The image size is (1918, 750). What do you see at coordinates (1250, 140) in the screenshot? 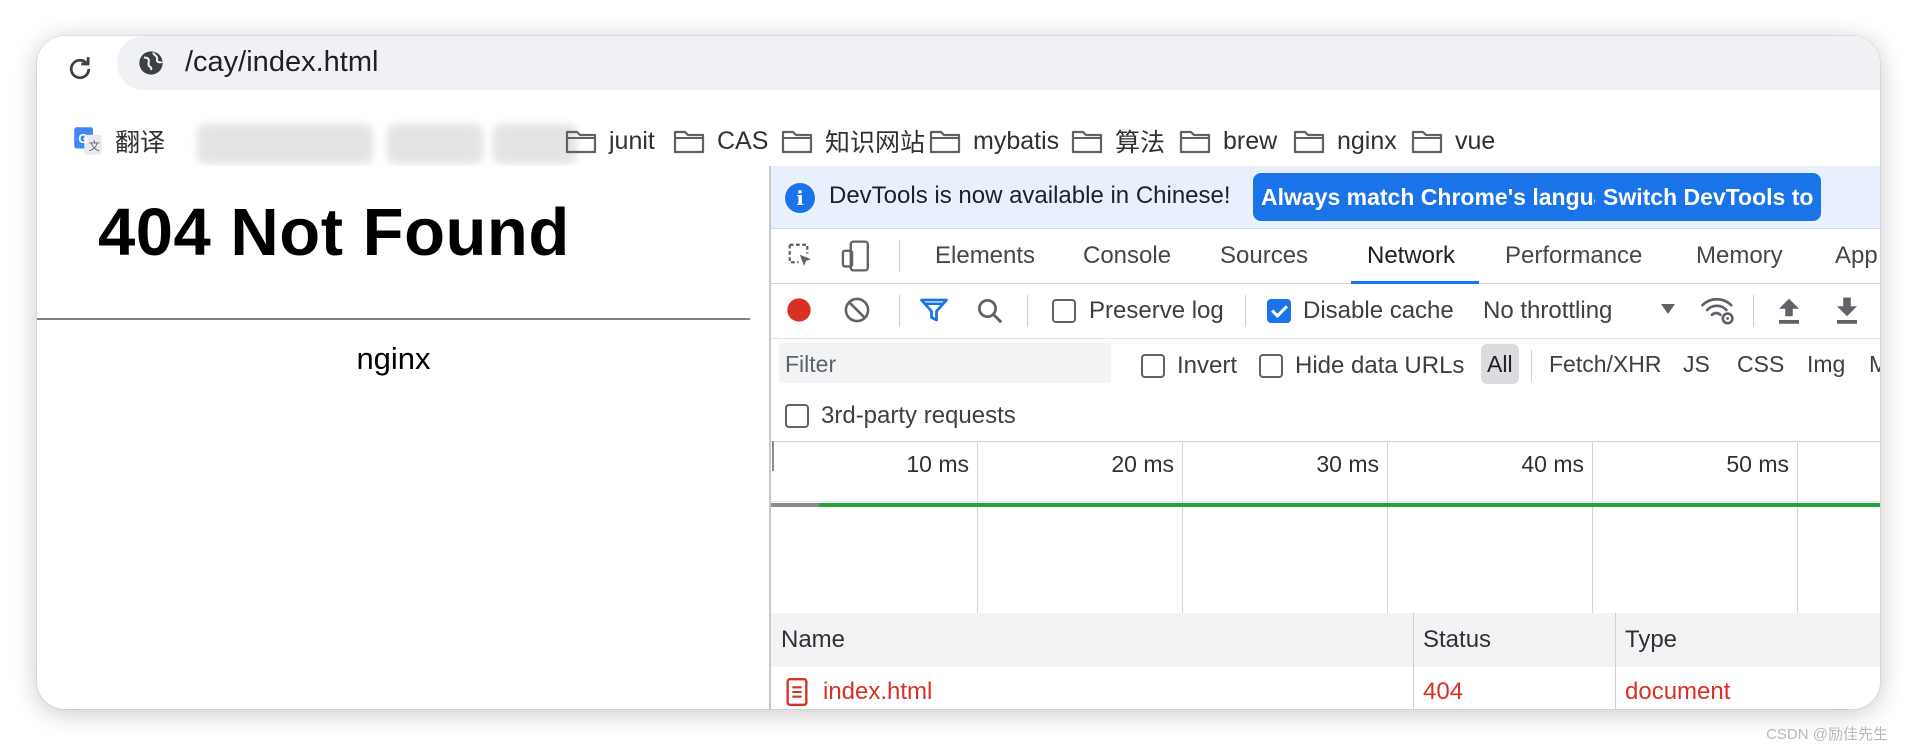
I see `bookmark-label: brew` at bounding box center [1250, 140].